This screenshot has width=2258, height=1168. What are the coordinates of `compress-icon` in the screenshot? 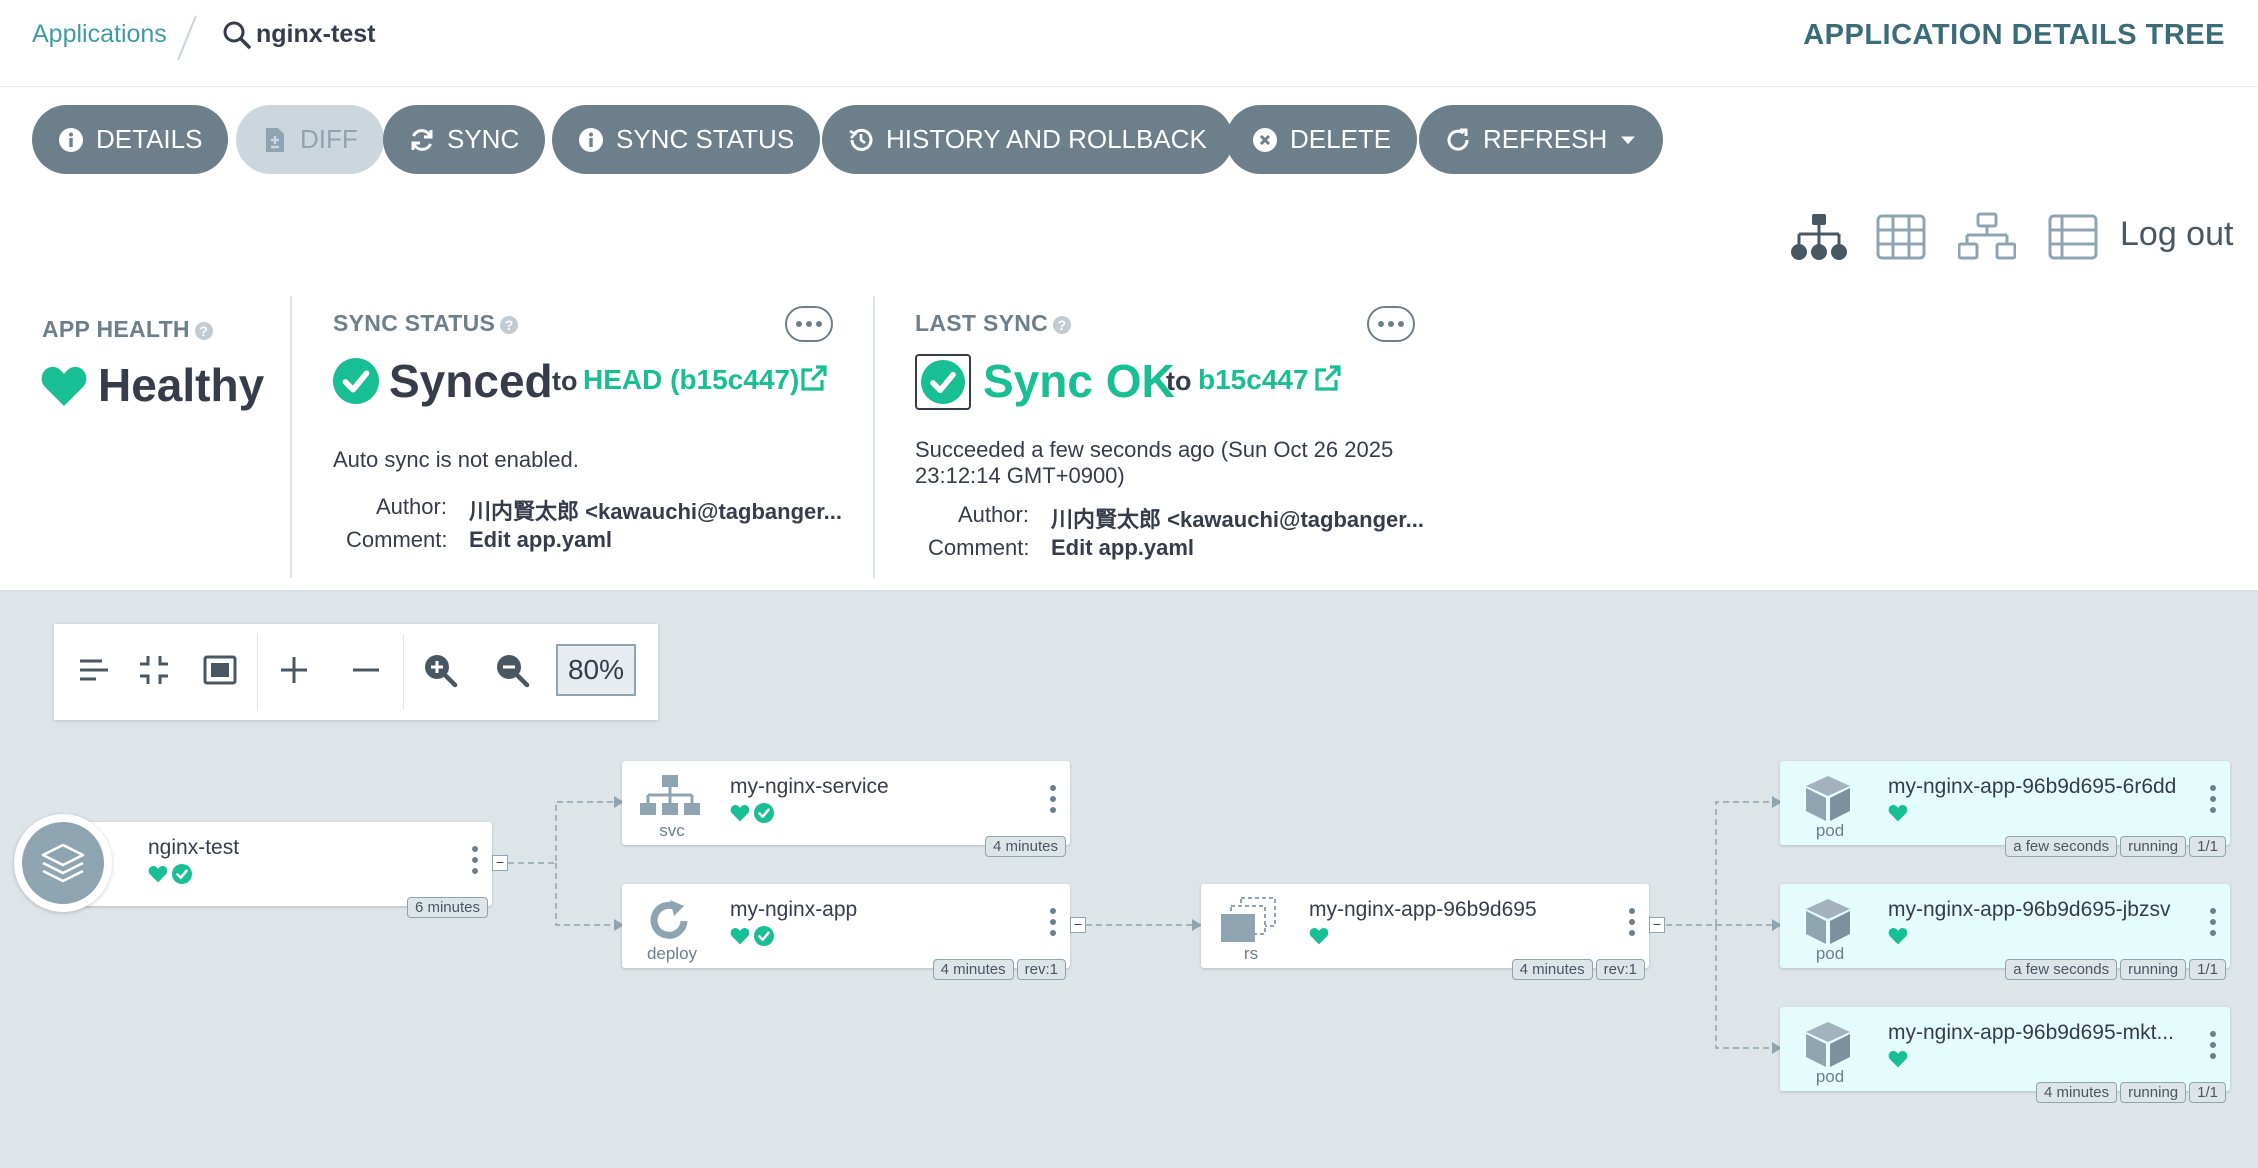 It's located at (154, 670).